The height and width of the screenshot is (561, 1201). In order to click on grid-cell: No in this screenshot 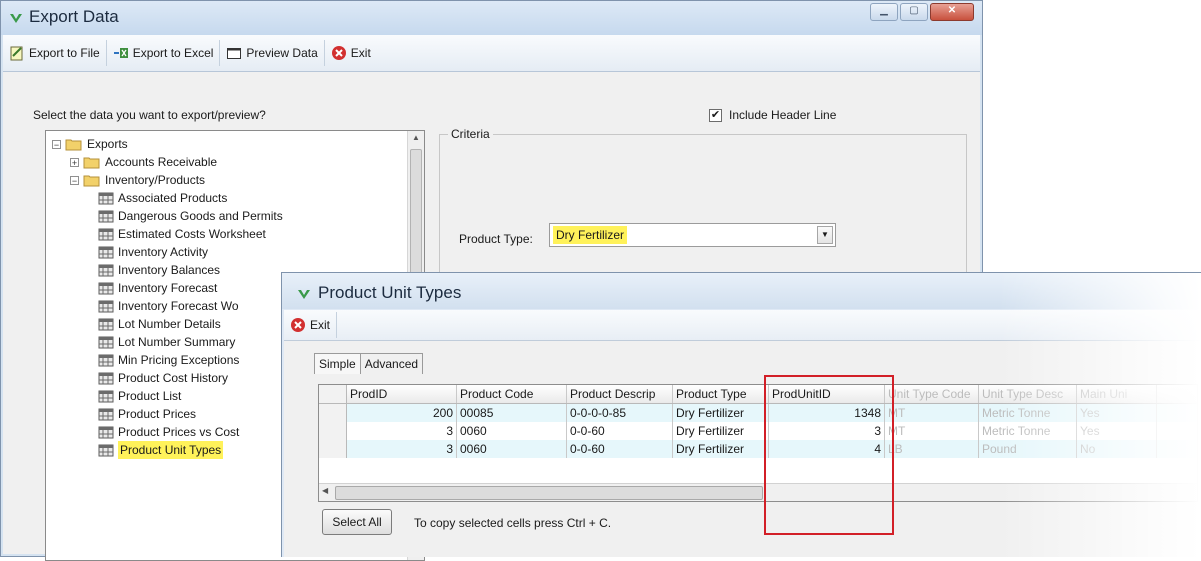, I will do `click(1117, 449)`.